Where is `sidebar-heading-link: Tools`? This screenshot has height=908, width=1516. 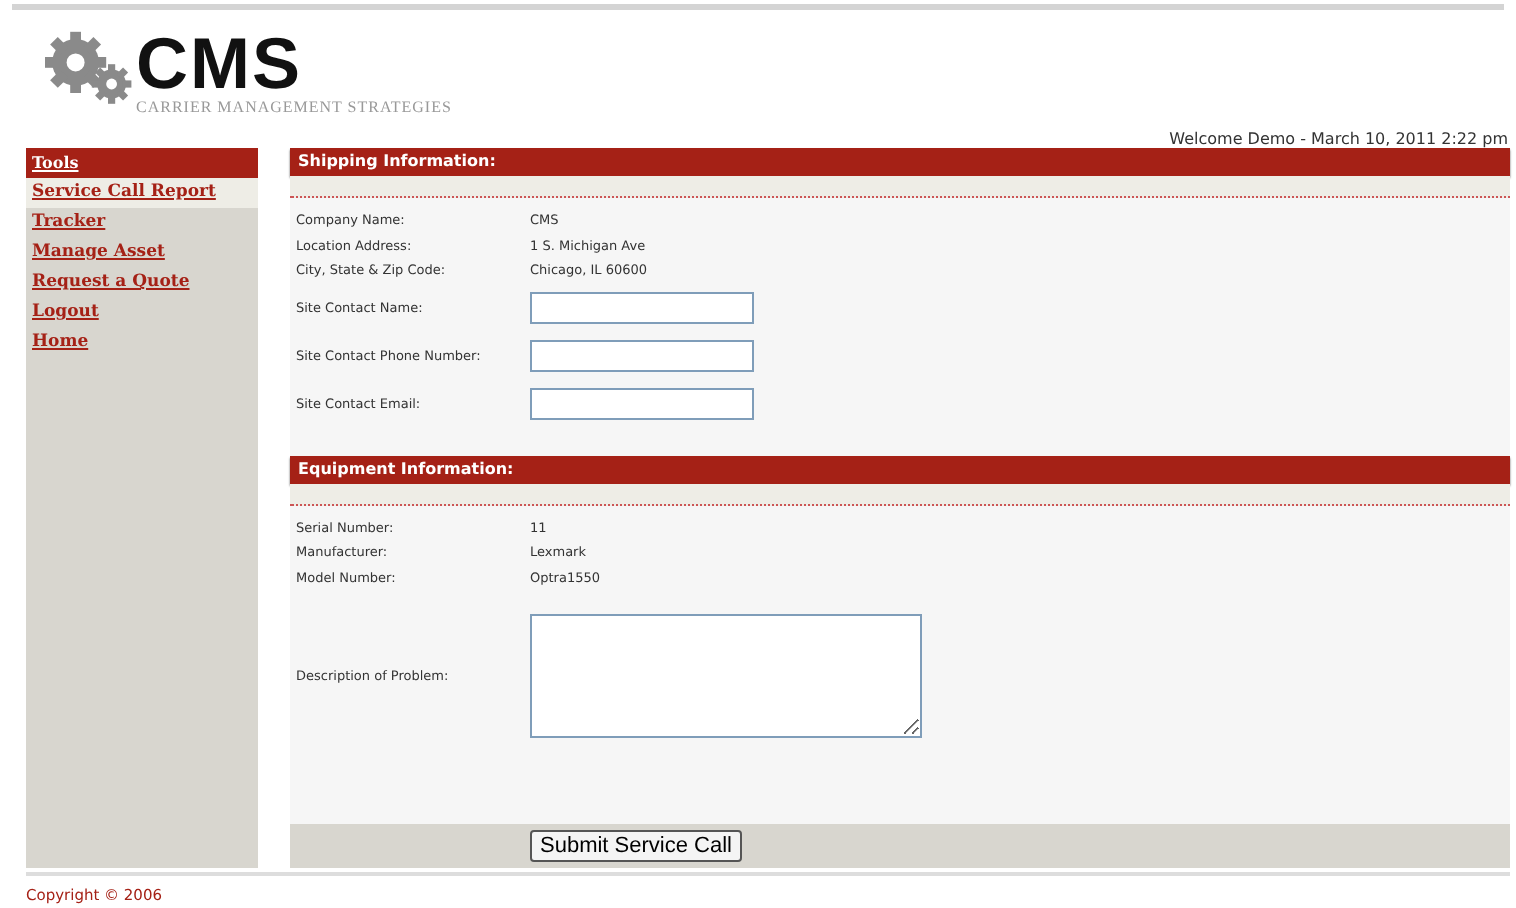 sidebar-heading-link: Tools is located at coordinates (142, 163).